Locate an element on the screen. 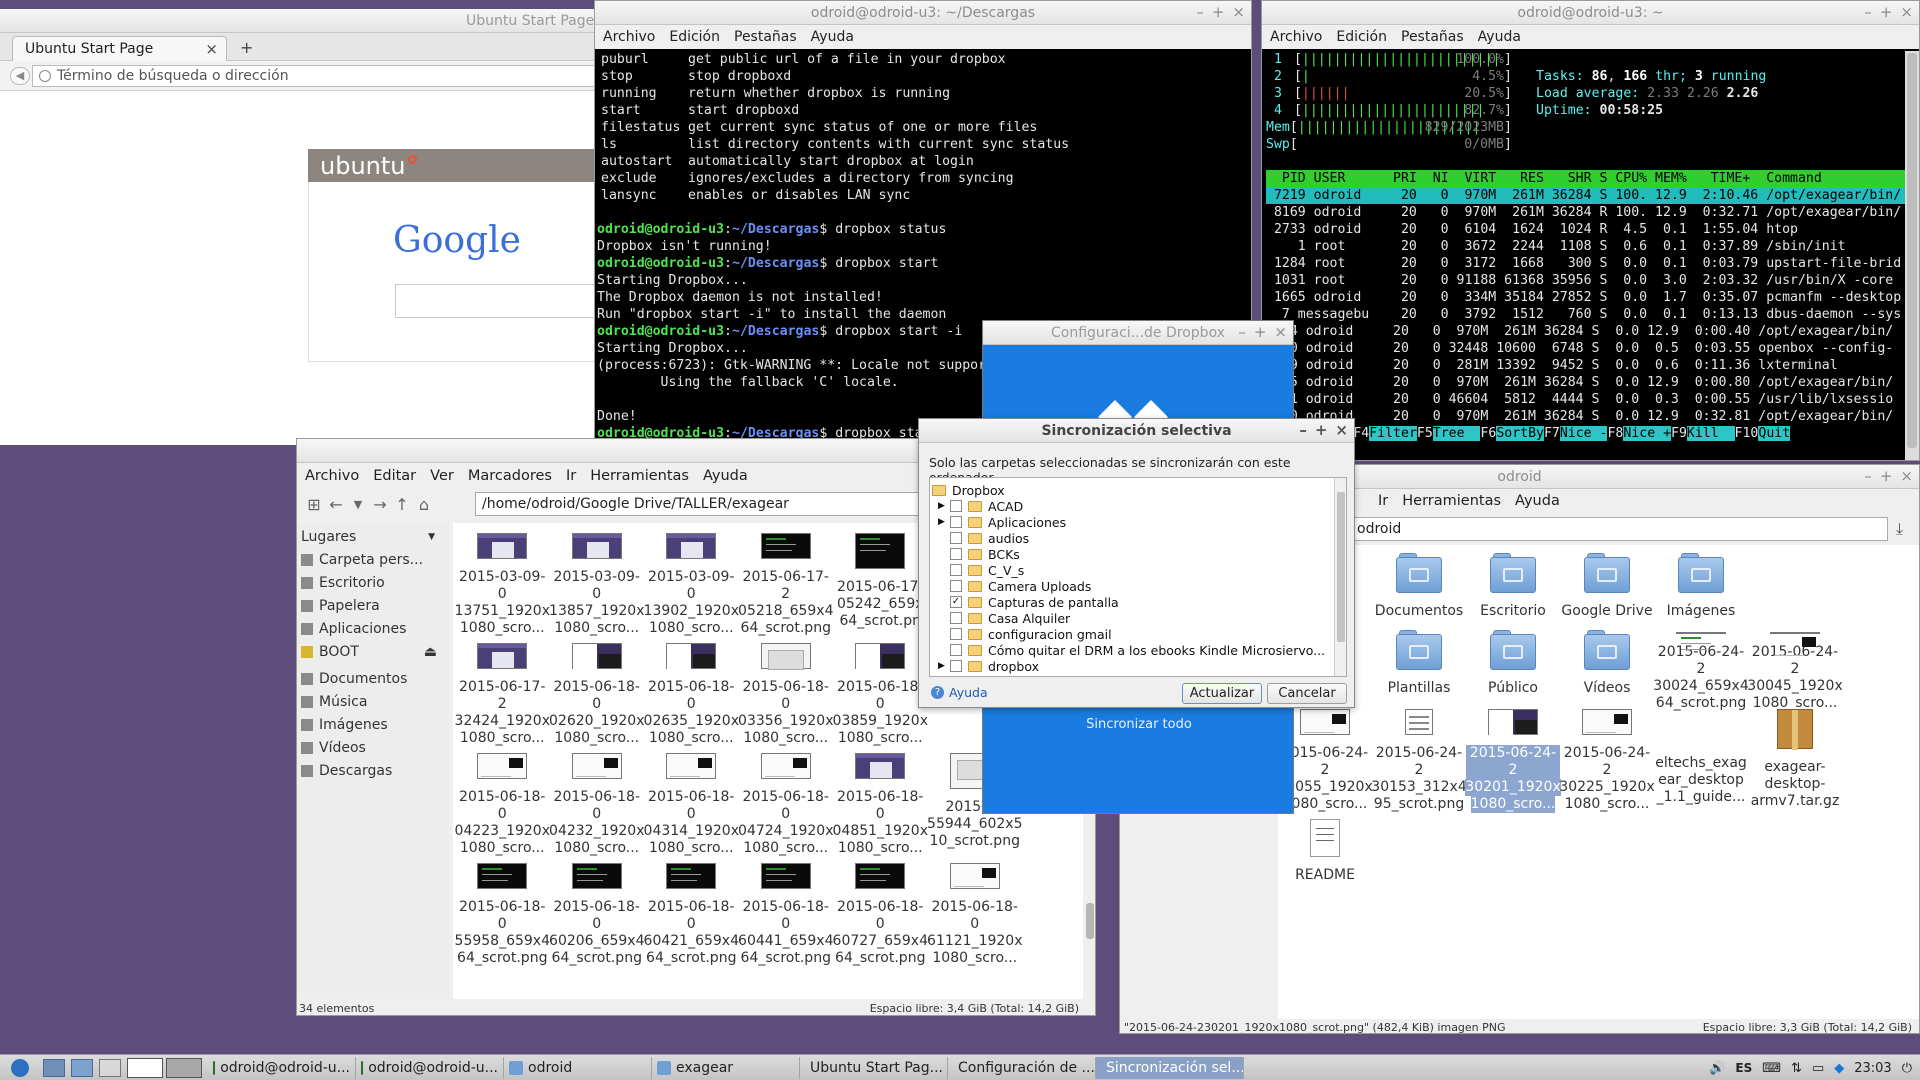  tree-item: Camera Uploads is located at coordinates (1132, 586).